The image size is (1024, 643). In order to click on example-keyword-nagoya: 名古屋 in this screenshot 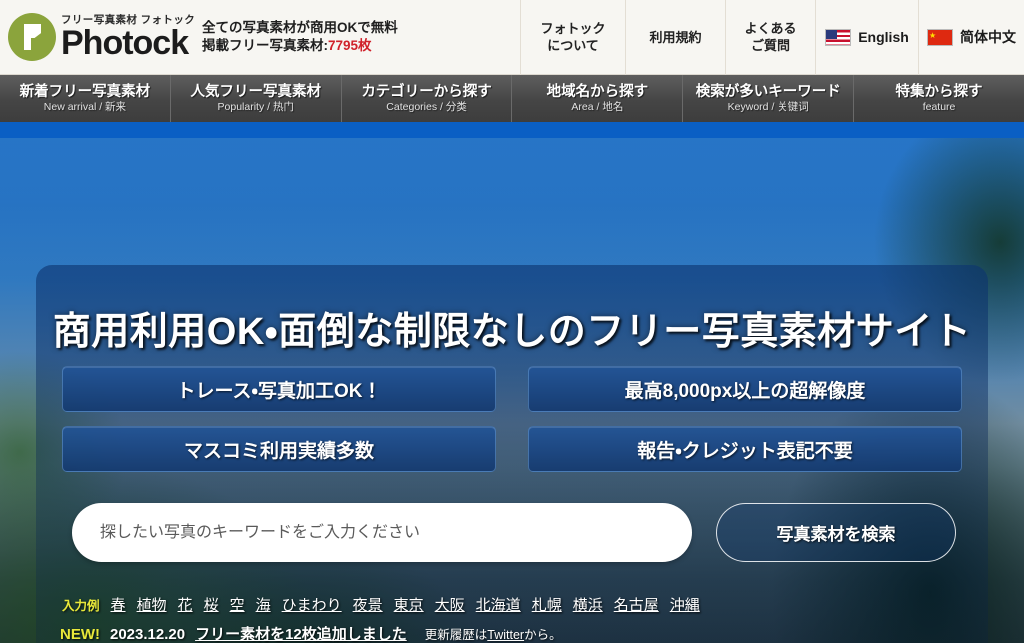, I will do `click(636, 604)`.